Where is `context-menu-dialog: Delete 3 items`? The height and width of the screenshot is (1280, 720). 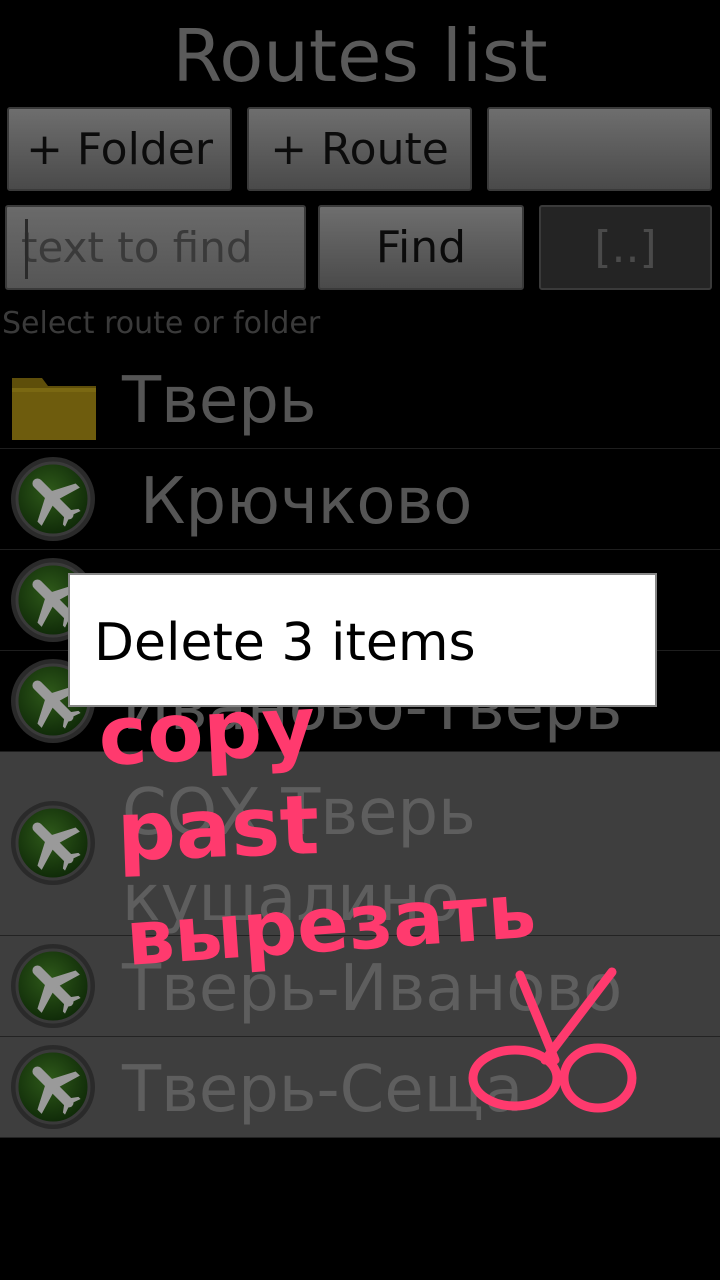 context-menu-dialog: Delete 3 items is located at coordinates (362, 640).